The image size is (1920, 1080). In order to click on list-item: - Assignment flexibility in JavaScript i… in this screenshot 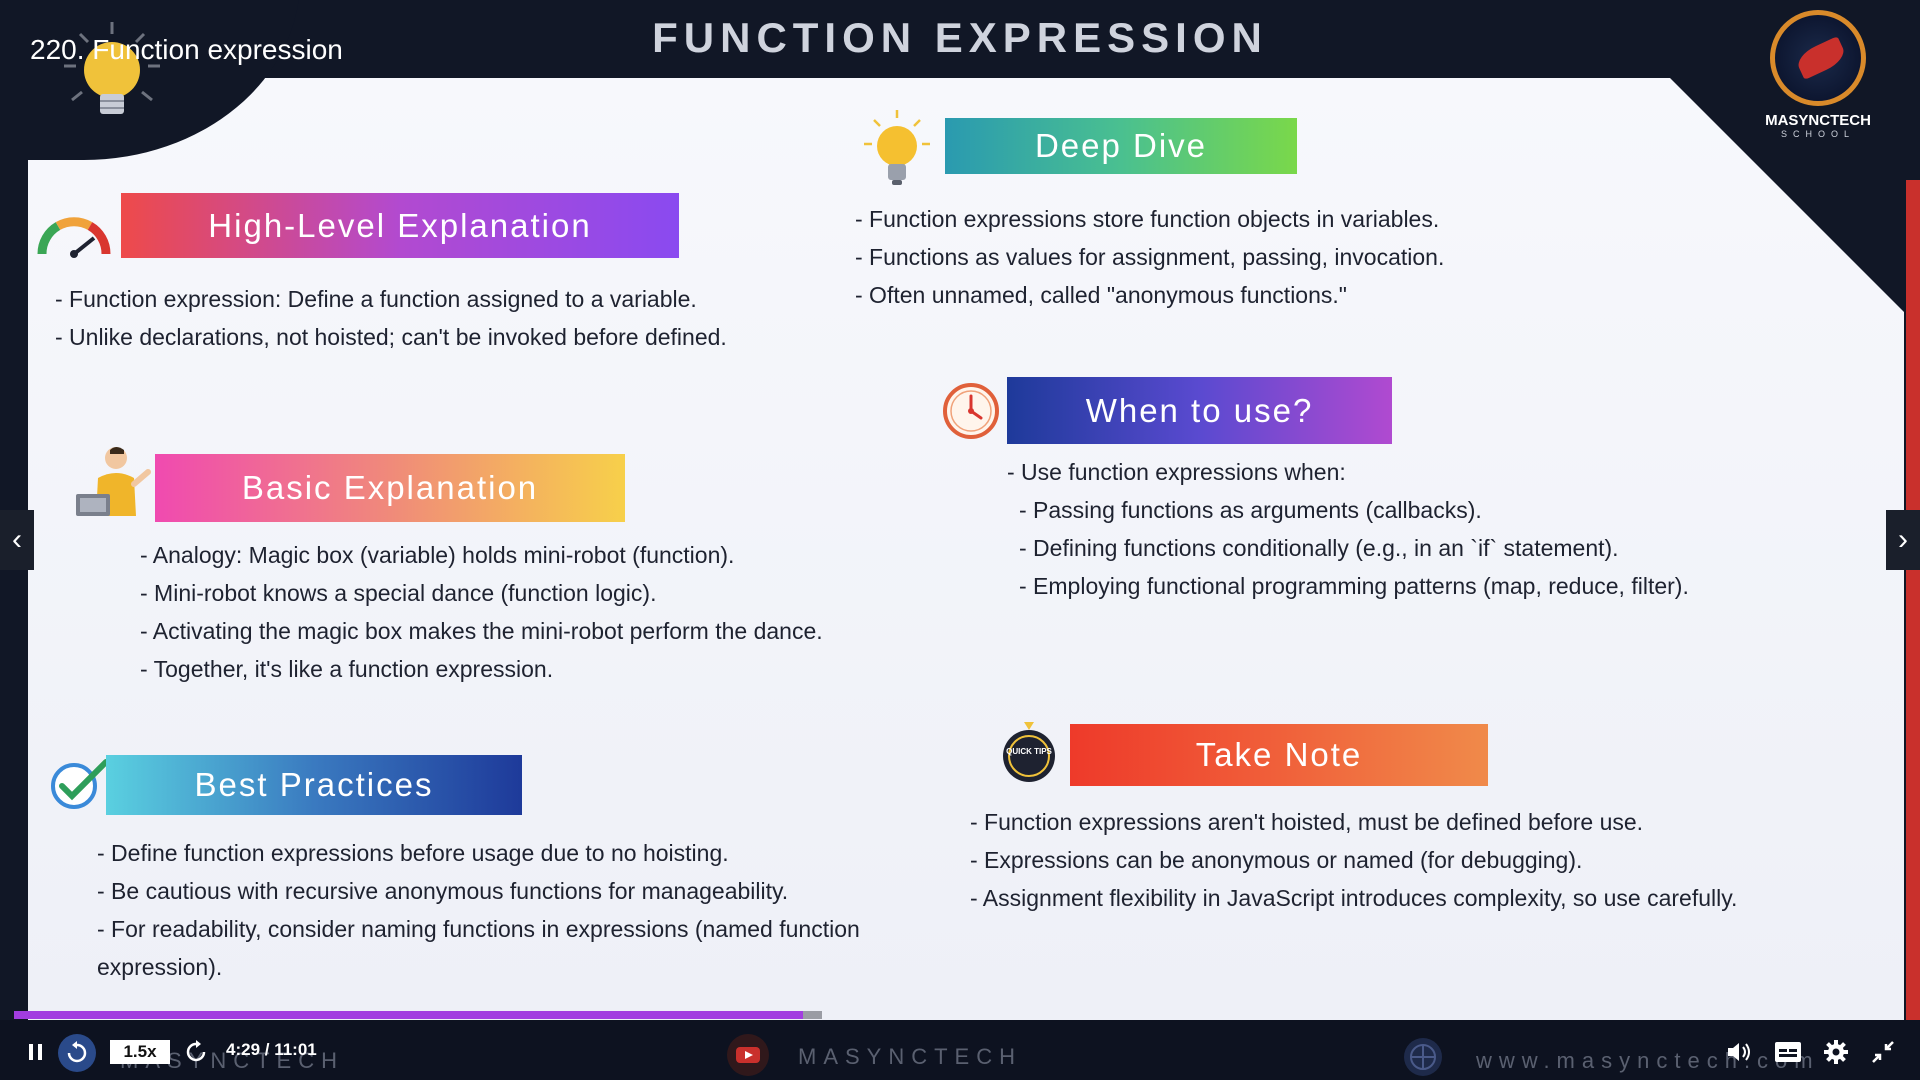, I will do `click(1354, 898)`.